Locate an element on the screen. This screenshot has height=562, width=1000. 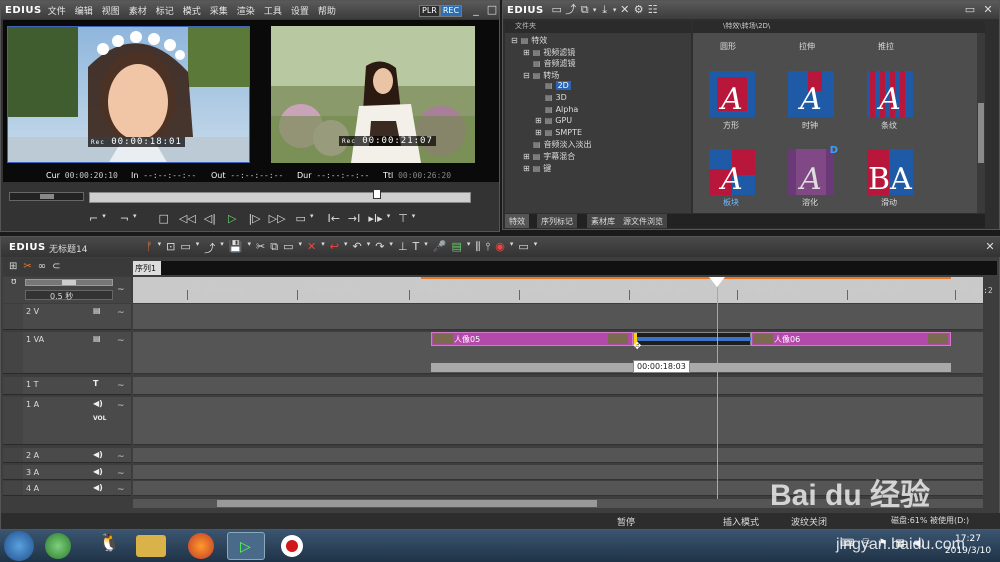
export-record-dropdown-icon: ▾ is located at coordinates (512, 248).